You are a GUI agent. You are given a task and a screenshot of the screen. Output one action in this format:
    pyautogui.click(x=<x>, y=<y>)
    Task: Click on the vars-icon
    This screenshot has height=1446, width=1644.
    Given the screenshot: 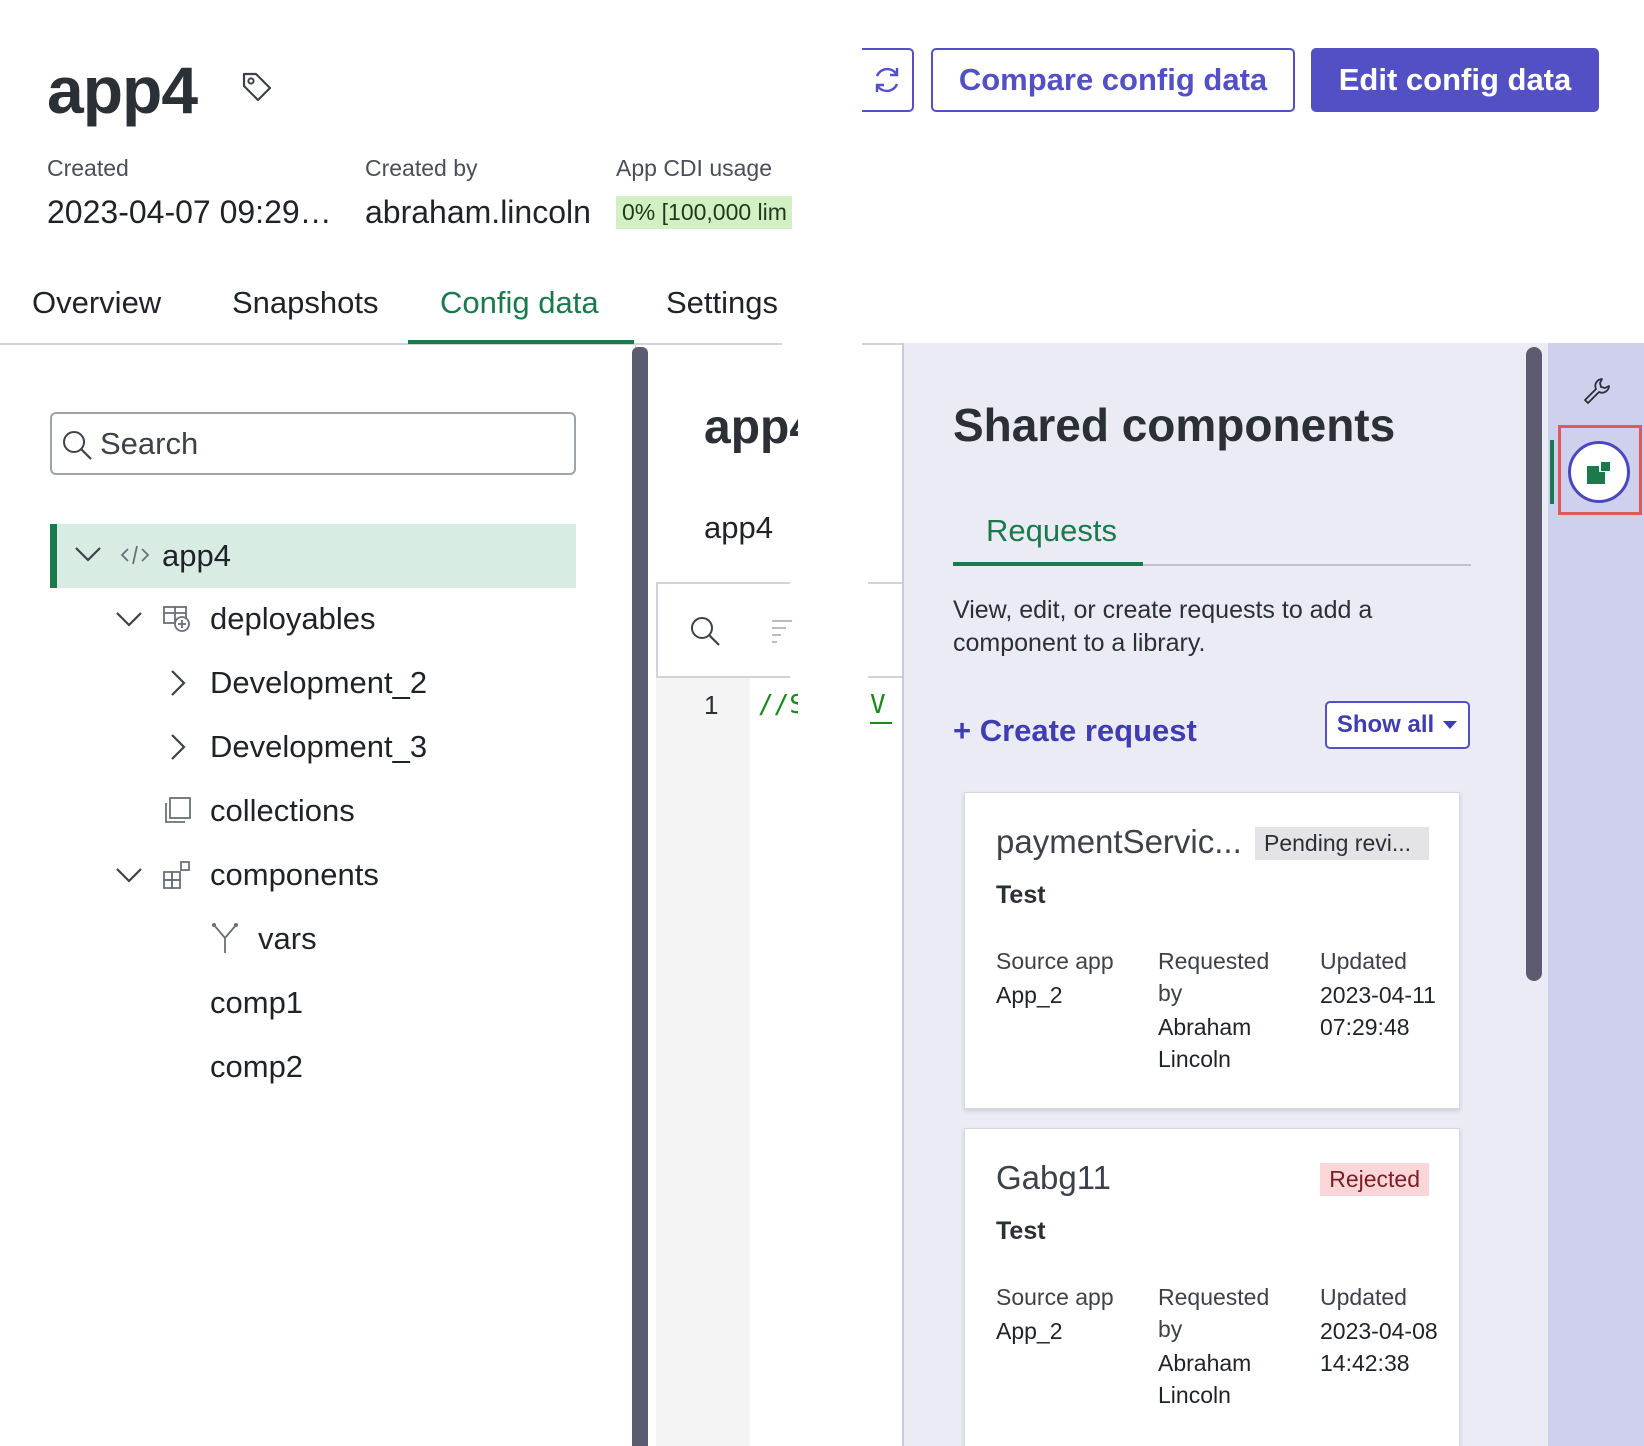 What is the action you would take?
    pyautogui.click(x=225, y=939)
    